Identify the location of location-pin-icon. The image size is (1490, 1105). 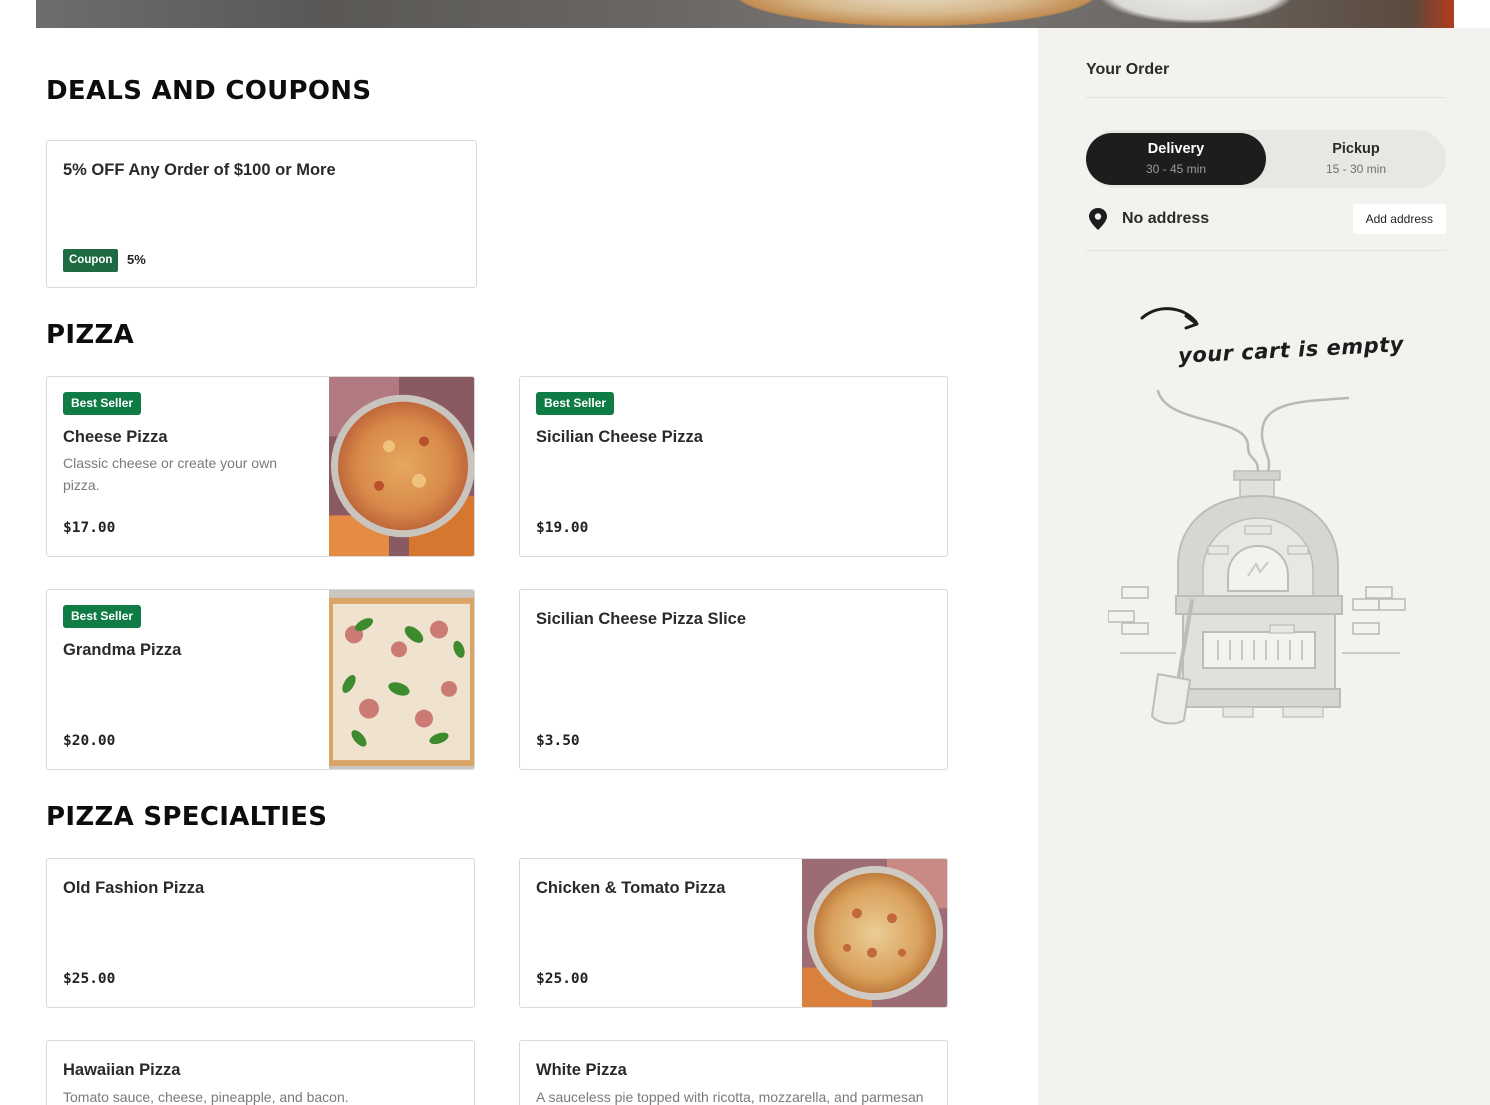
(1098, 219).